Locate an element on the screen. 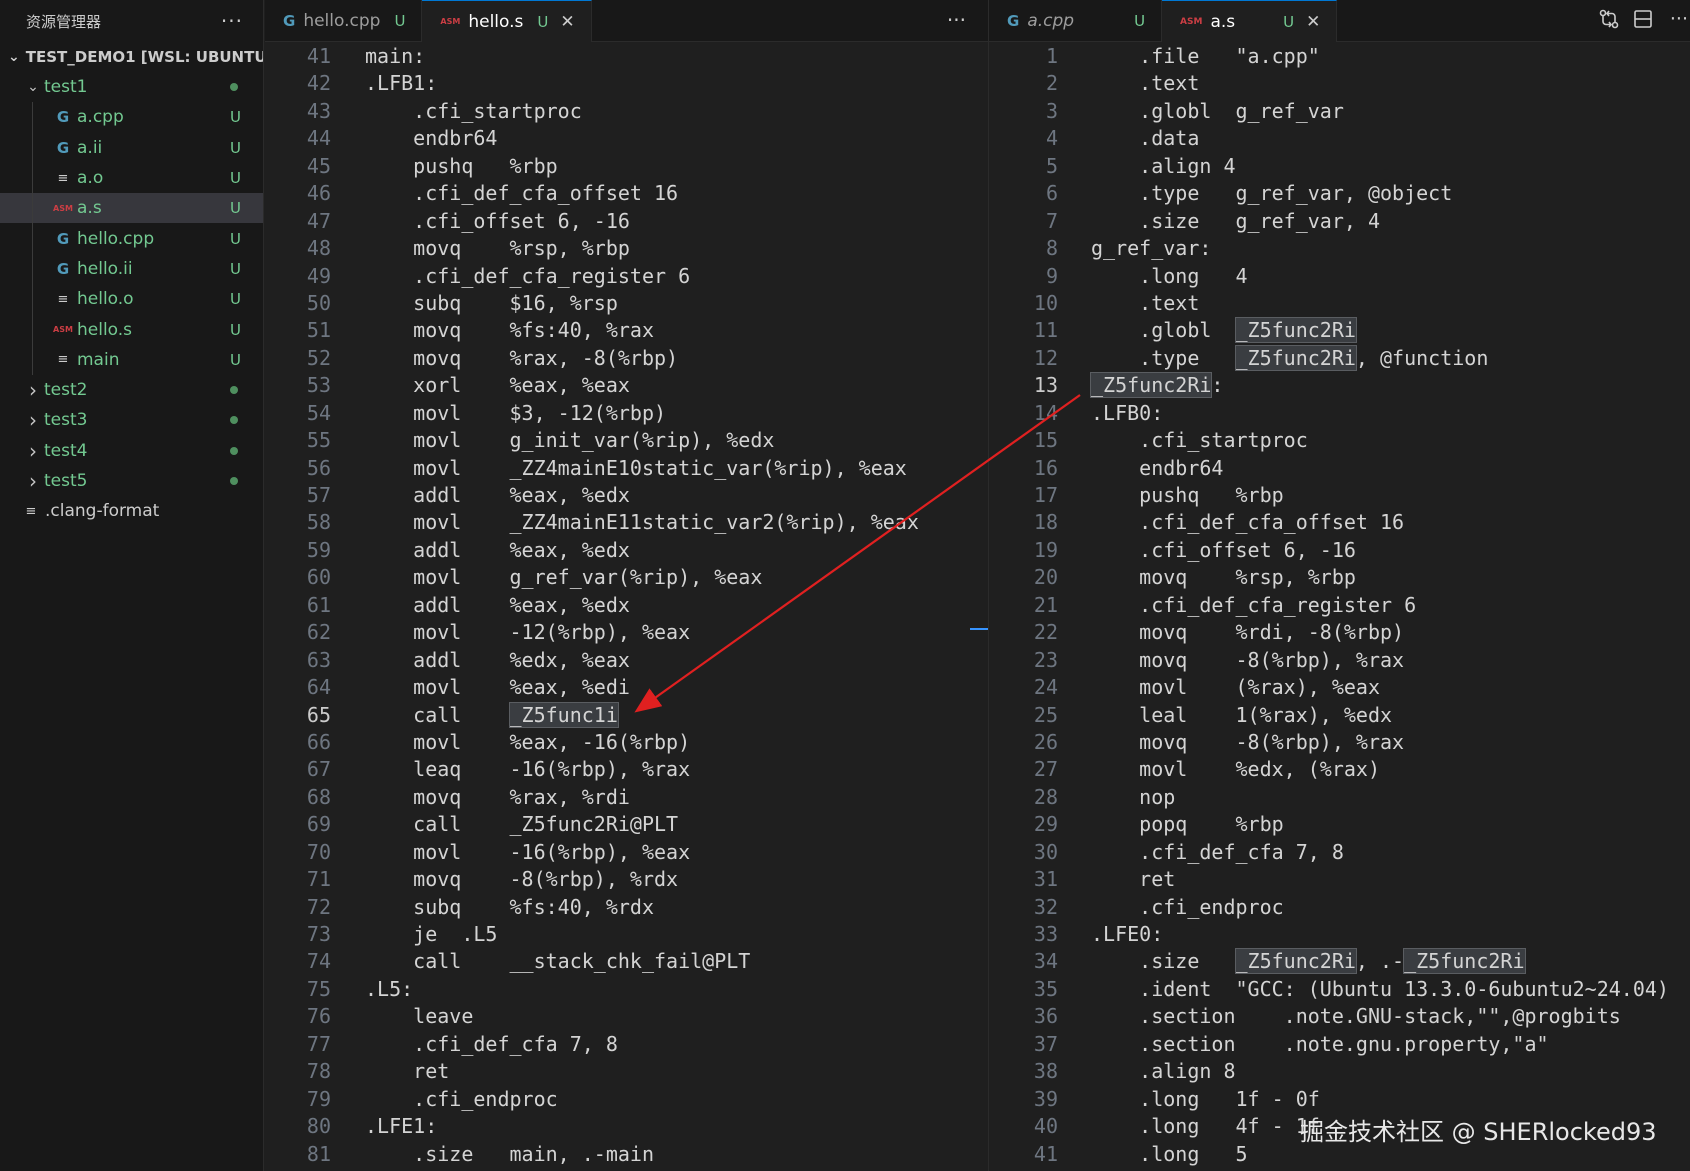 The height and width of the screenshot is (1171, 1690). code-line: 20 movq %rsp, %rbp is located at coordinates (1339, 577).